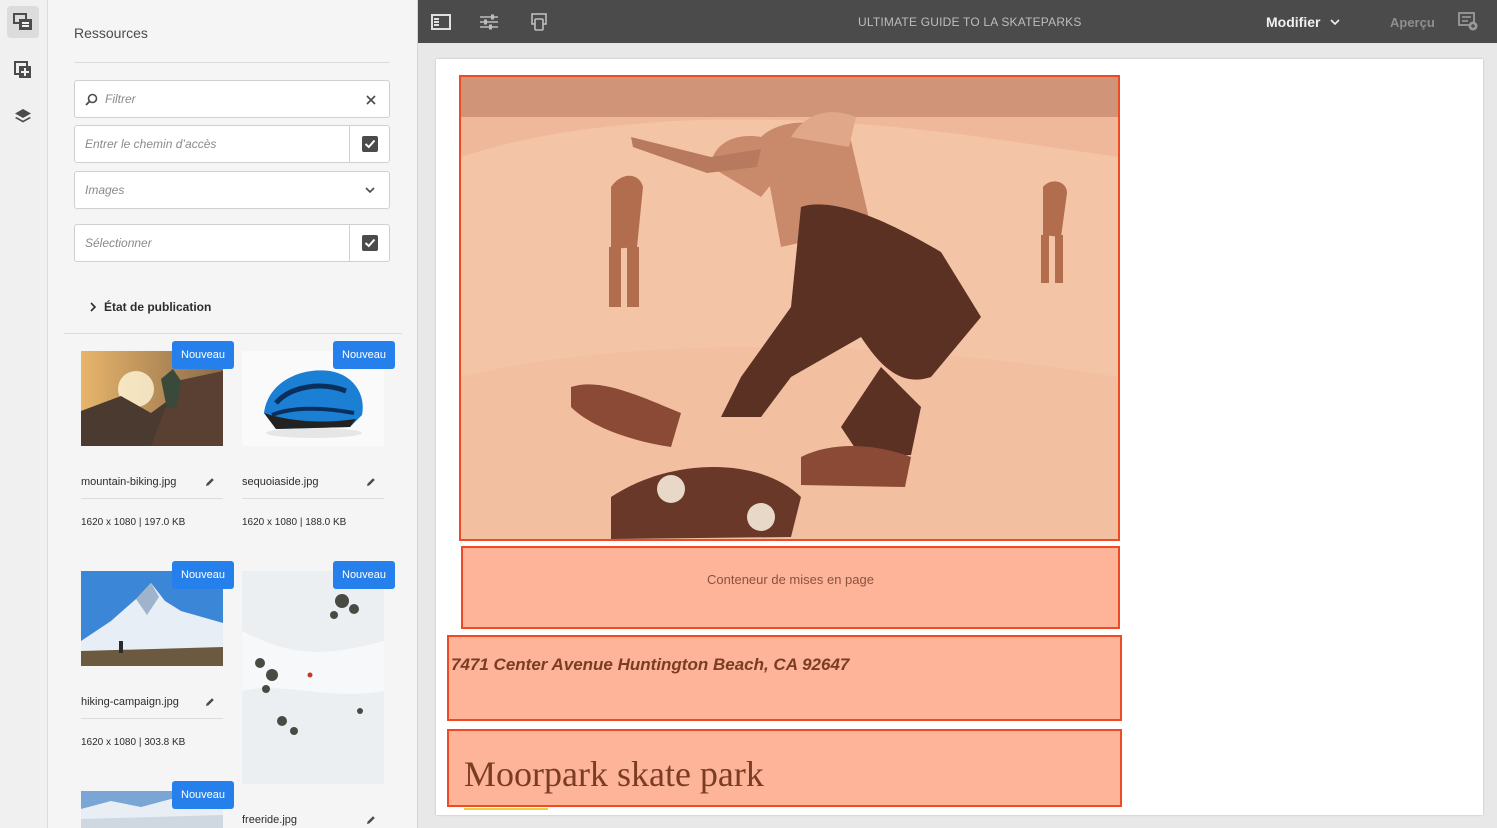  What do you see at coordinates (215, 144) in the screenshot?
I see `path-input` at bounding box center [215, 144].